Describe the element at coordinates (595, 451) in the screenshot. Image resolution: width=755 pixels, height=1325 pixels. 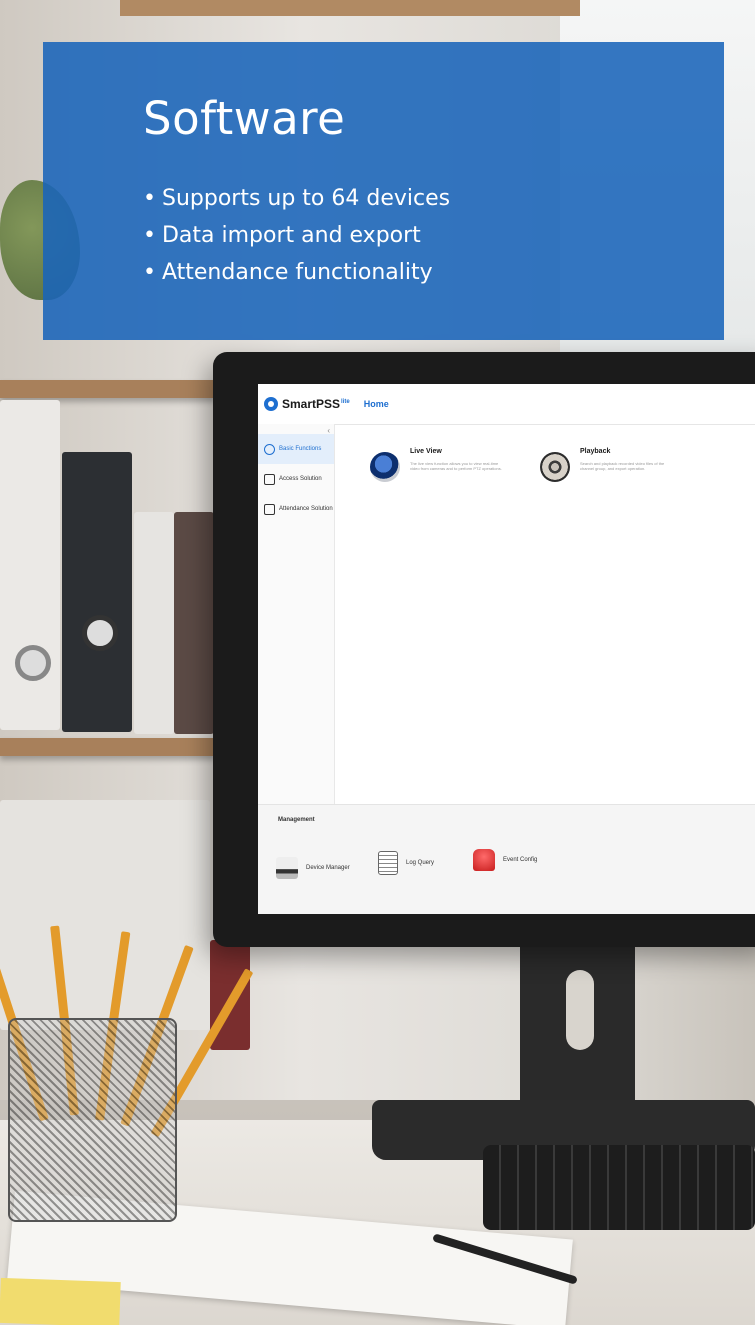
I see `card-title: Playback` at that location.